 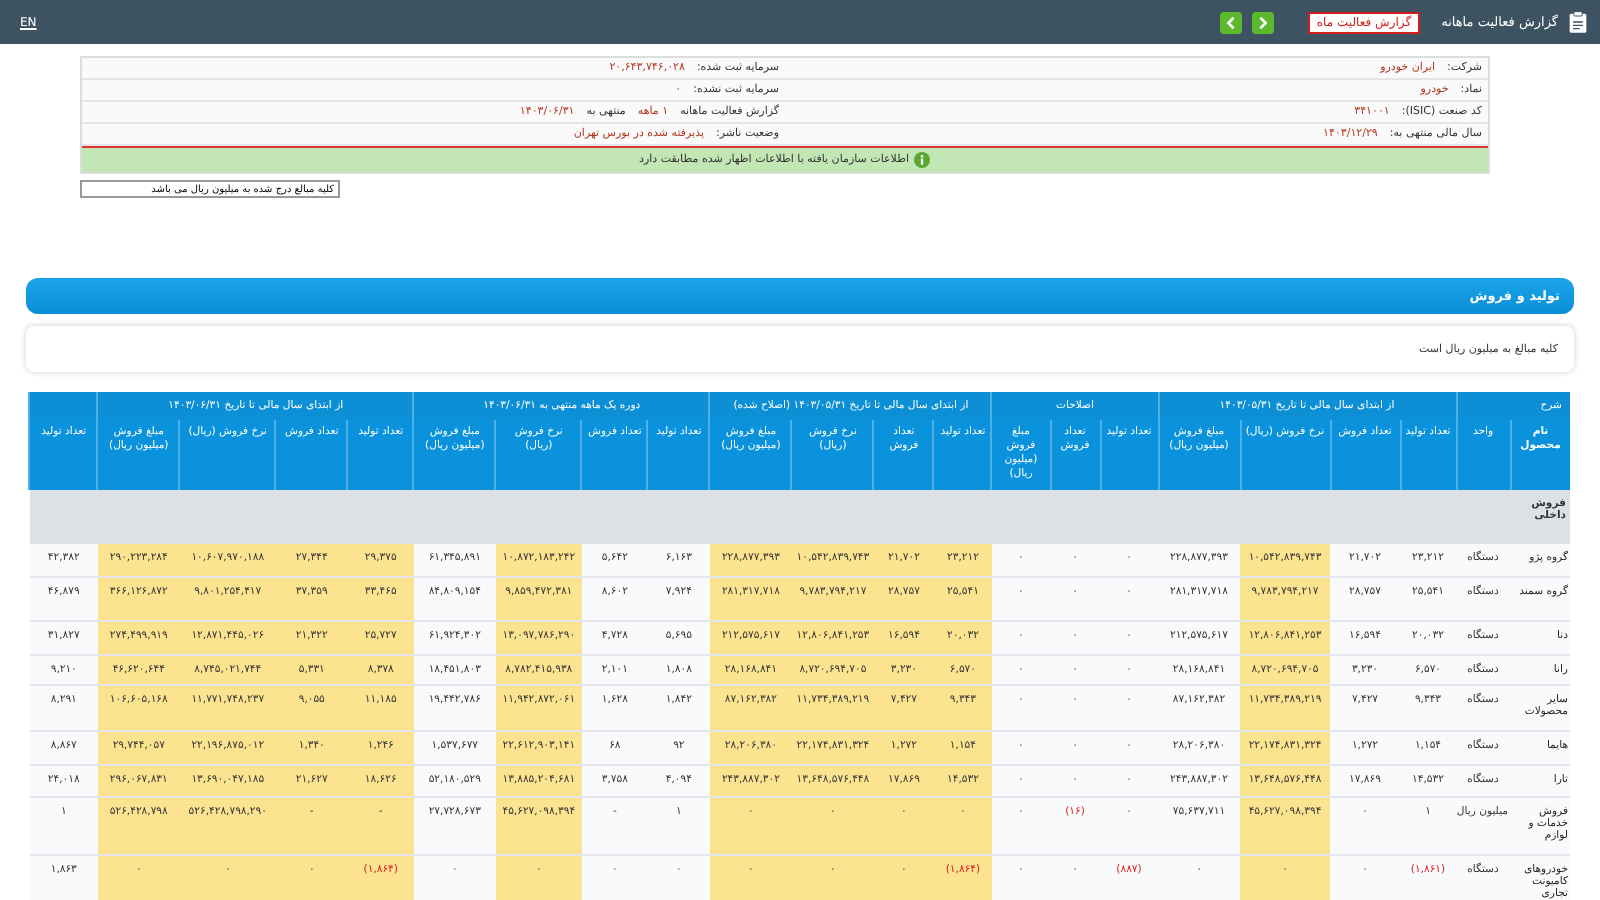 I want to click on chevron-right-icon, so click(x=1263, y=22).